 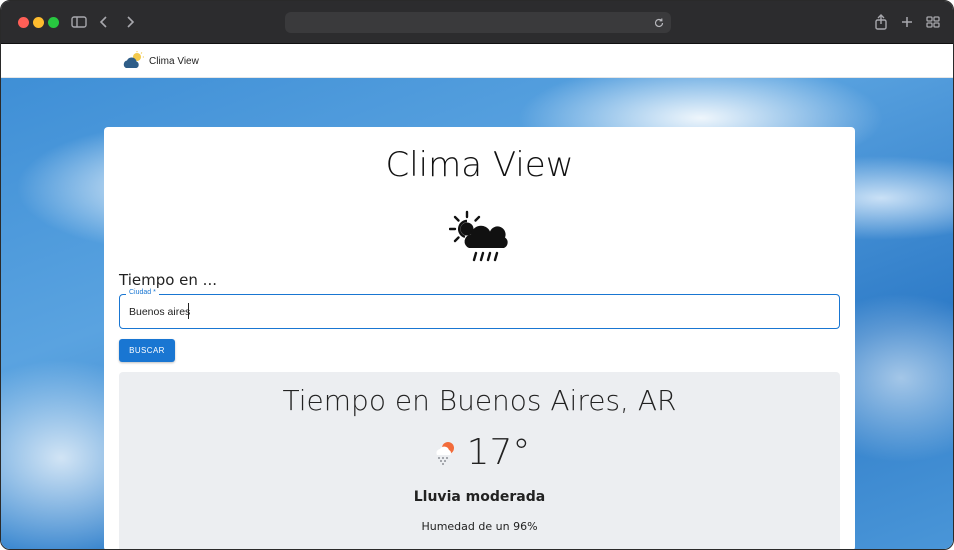 I want to click on minimize-window-button, so click(x=38, y=22).